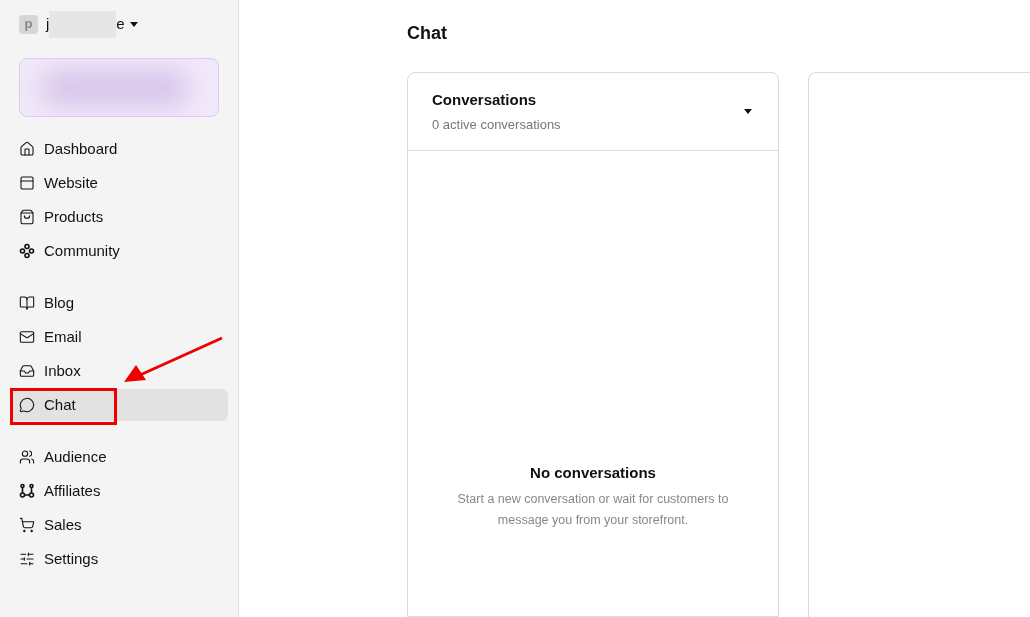  Describe the element at coordinates (27, 457) in the screenshot. I see `users-icon` at that location.